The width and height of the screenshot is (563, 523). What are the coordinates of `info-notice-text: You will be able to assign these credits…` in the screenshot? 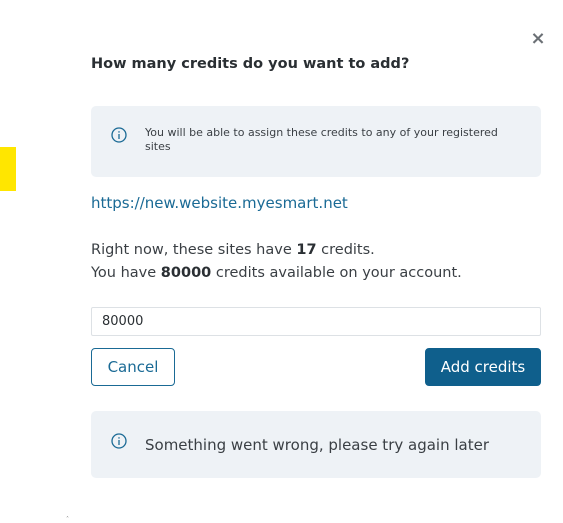 It's located at (321, 139).